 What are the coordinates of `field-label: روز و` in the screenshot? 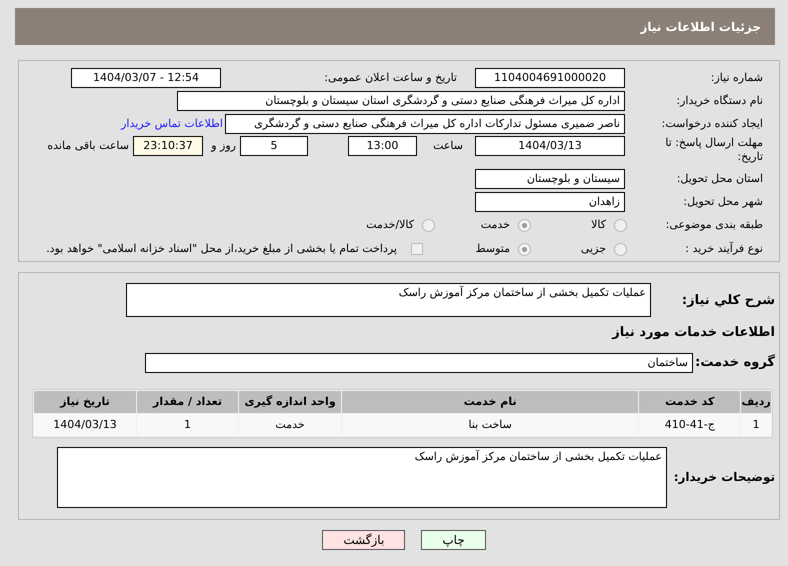 It's located at (223, 145).